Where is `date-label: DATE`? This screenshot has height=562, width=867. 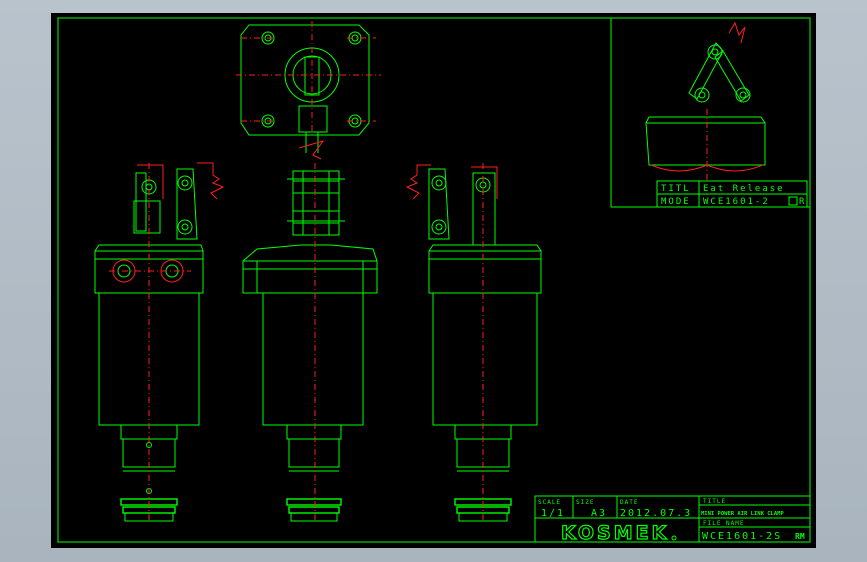 date-label: DATE is located at coordinates (629, 502).